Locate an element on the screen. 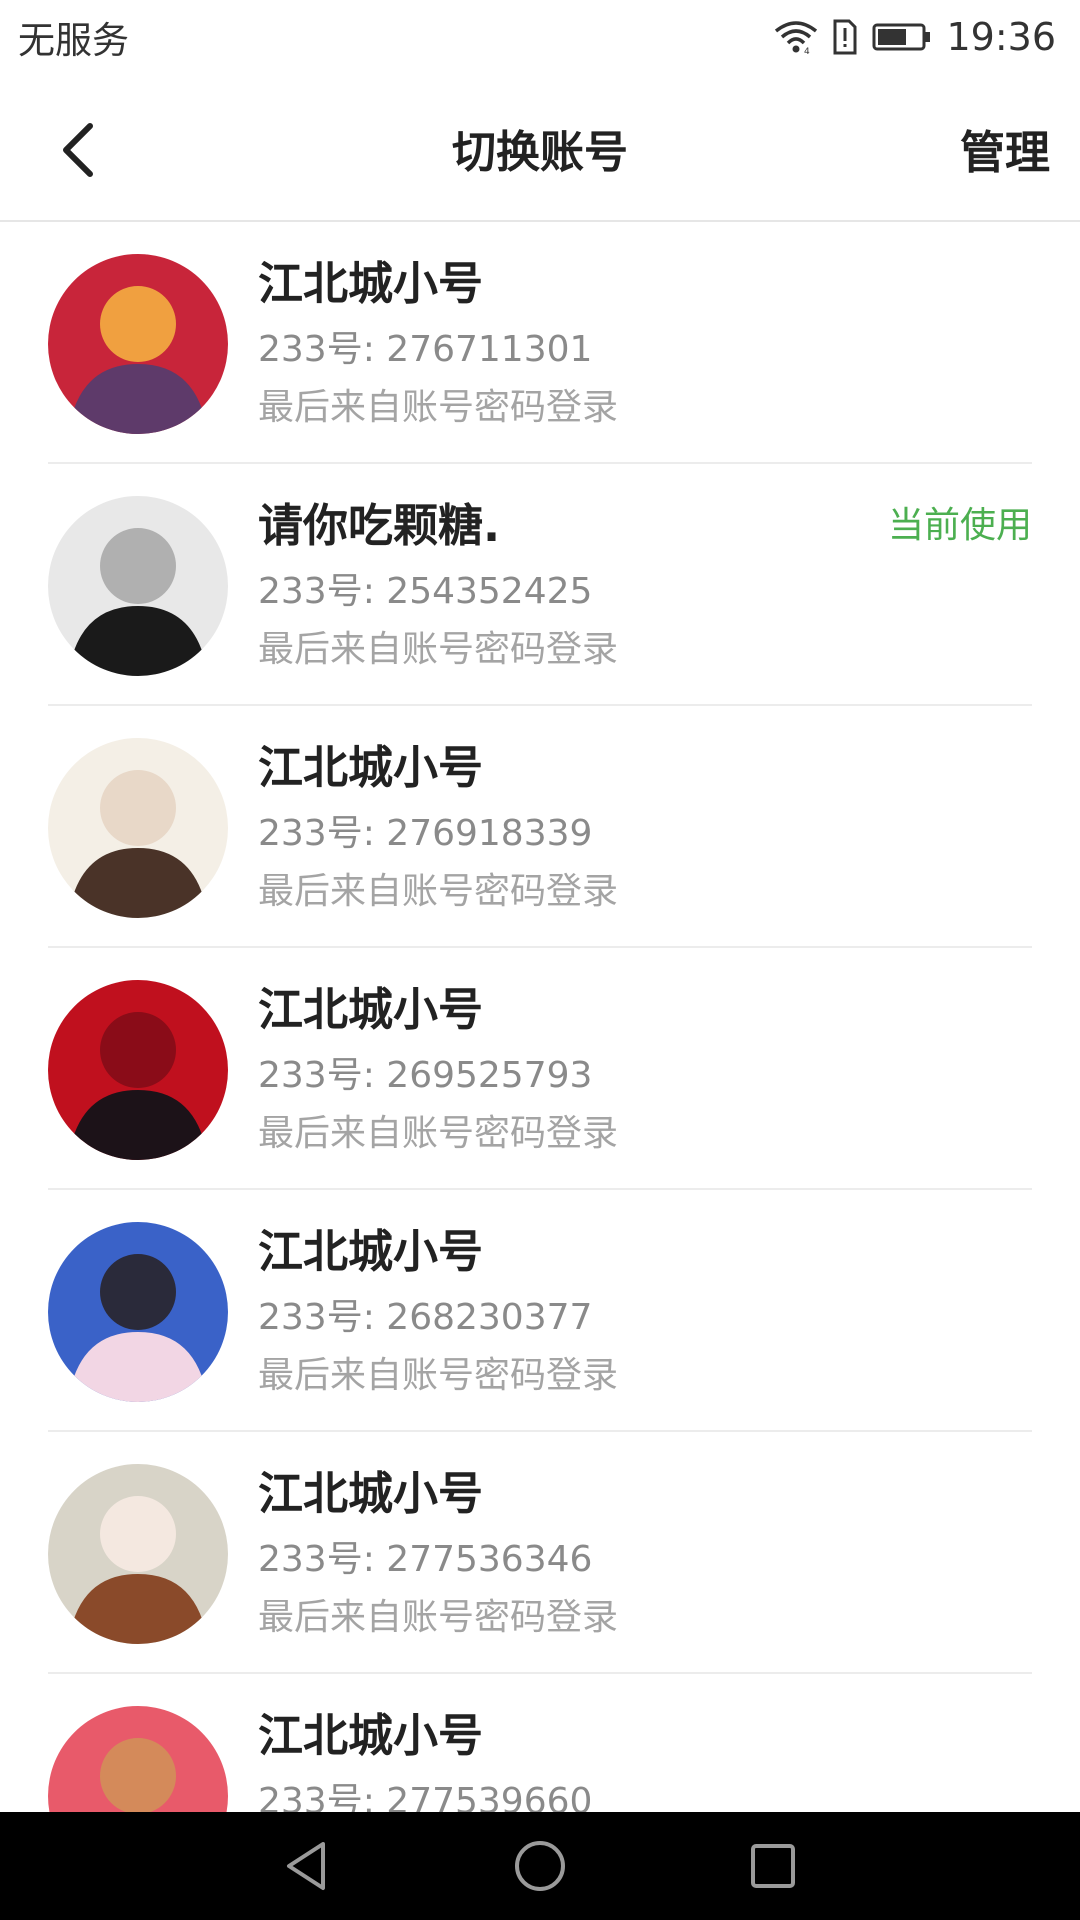 The height and width of the screenshot is (1920, 1080). app-header: 切换账号 管理 is located at coordinates (540, 148).